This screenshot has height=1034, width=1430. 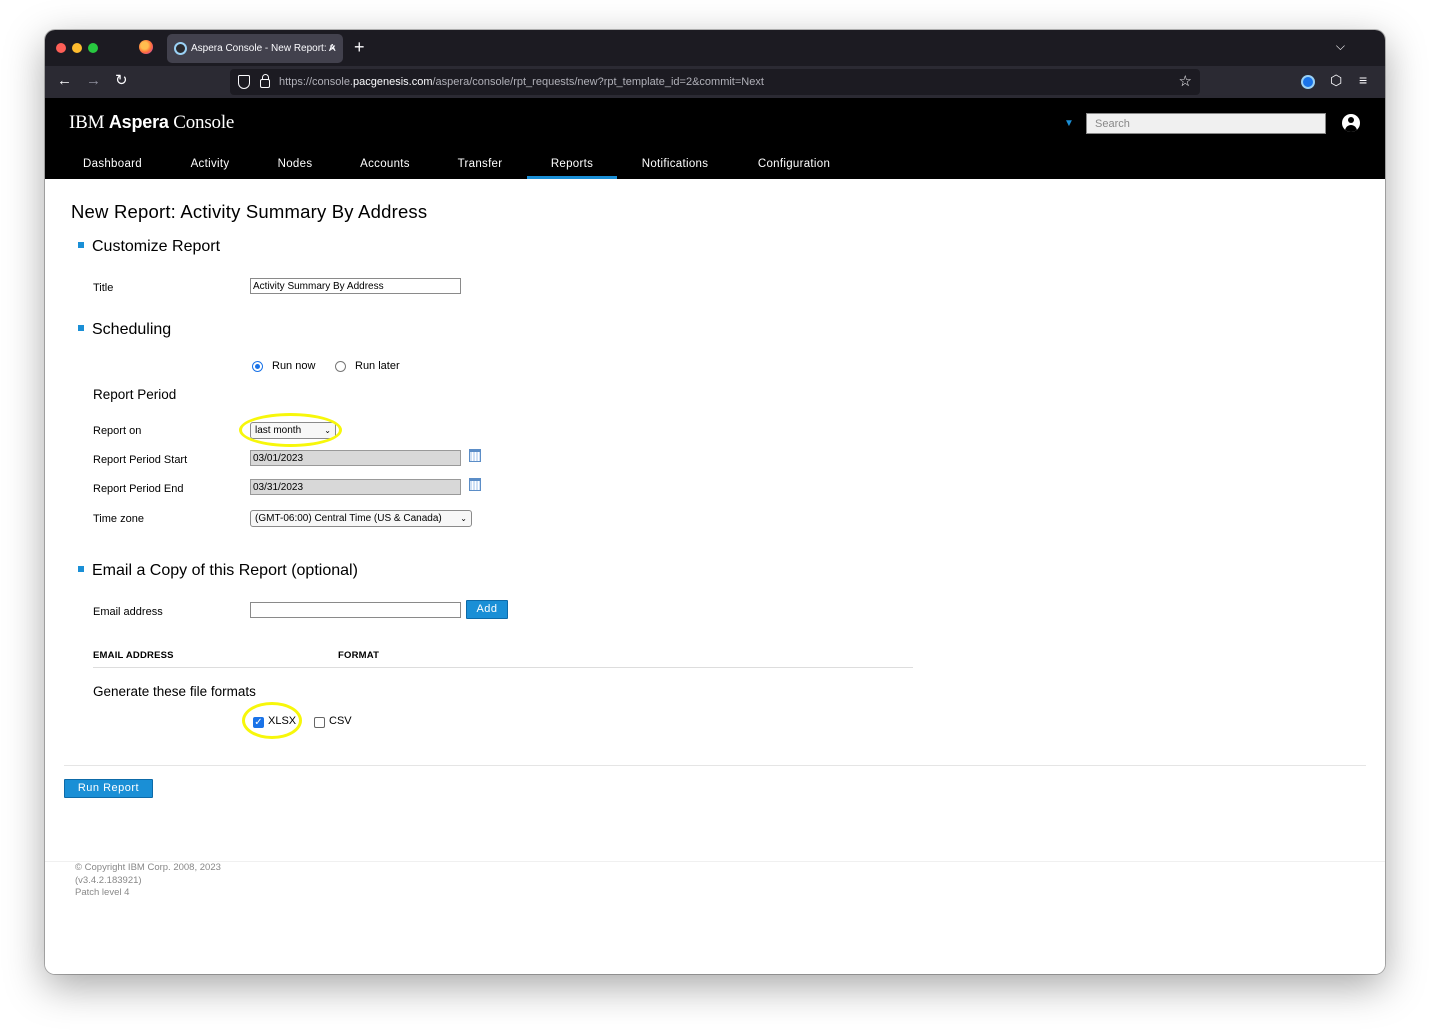 I want to click on run-now-radio, so click(x=257, y=366).